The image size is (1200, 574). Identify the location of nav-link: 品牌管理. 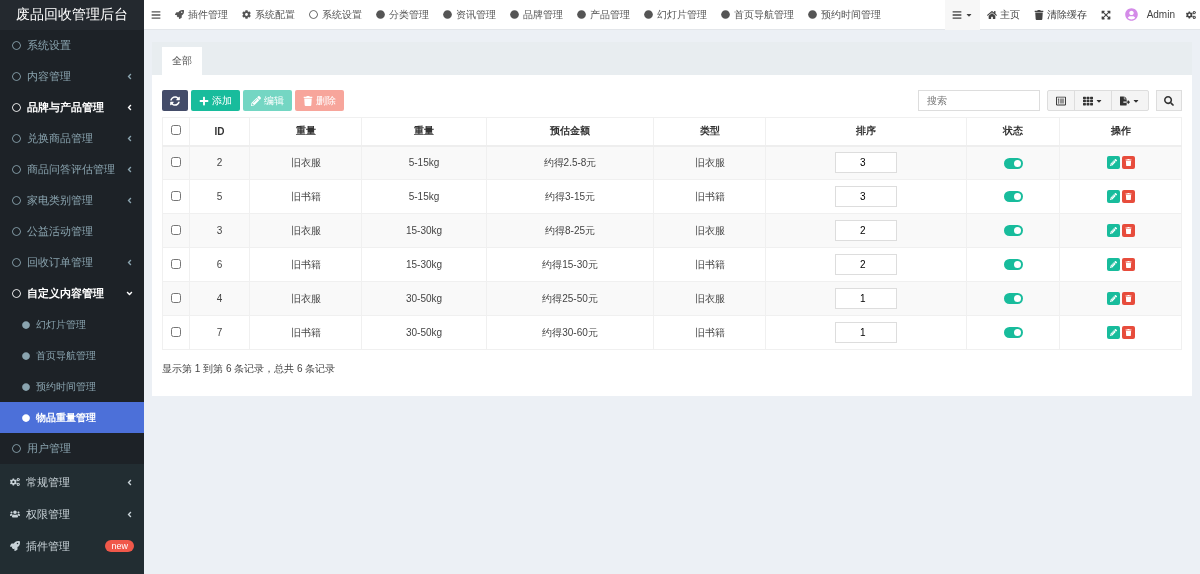
(536, 15).